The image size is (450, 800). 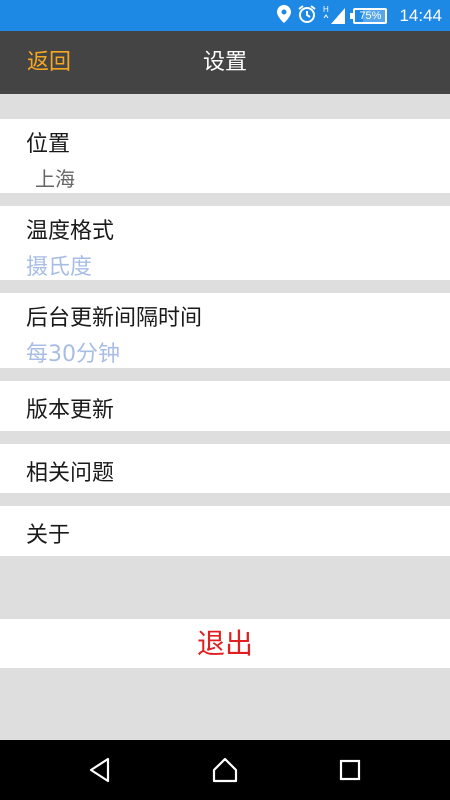 What do you see at coordinates (225, 643) in the screenshot?
I see `logout-button: 退出` at bounding box center [225, 643].